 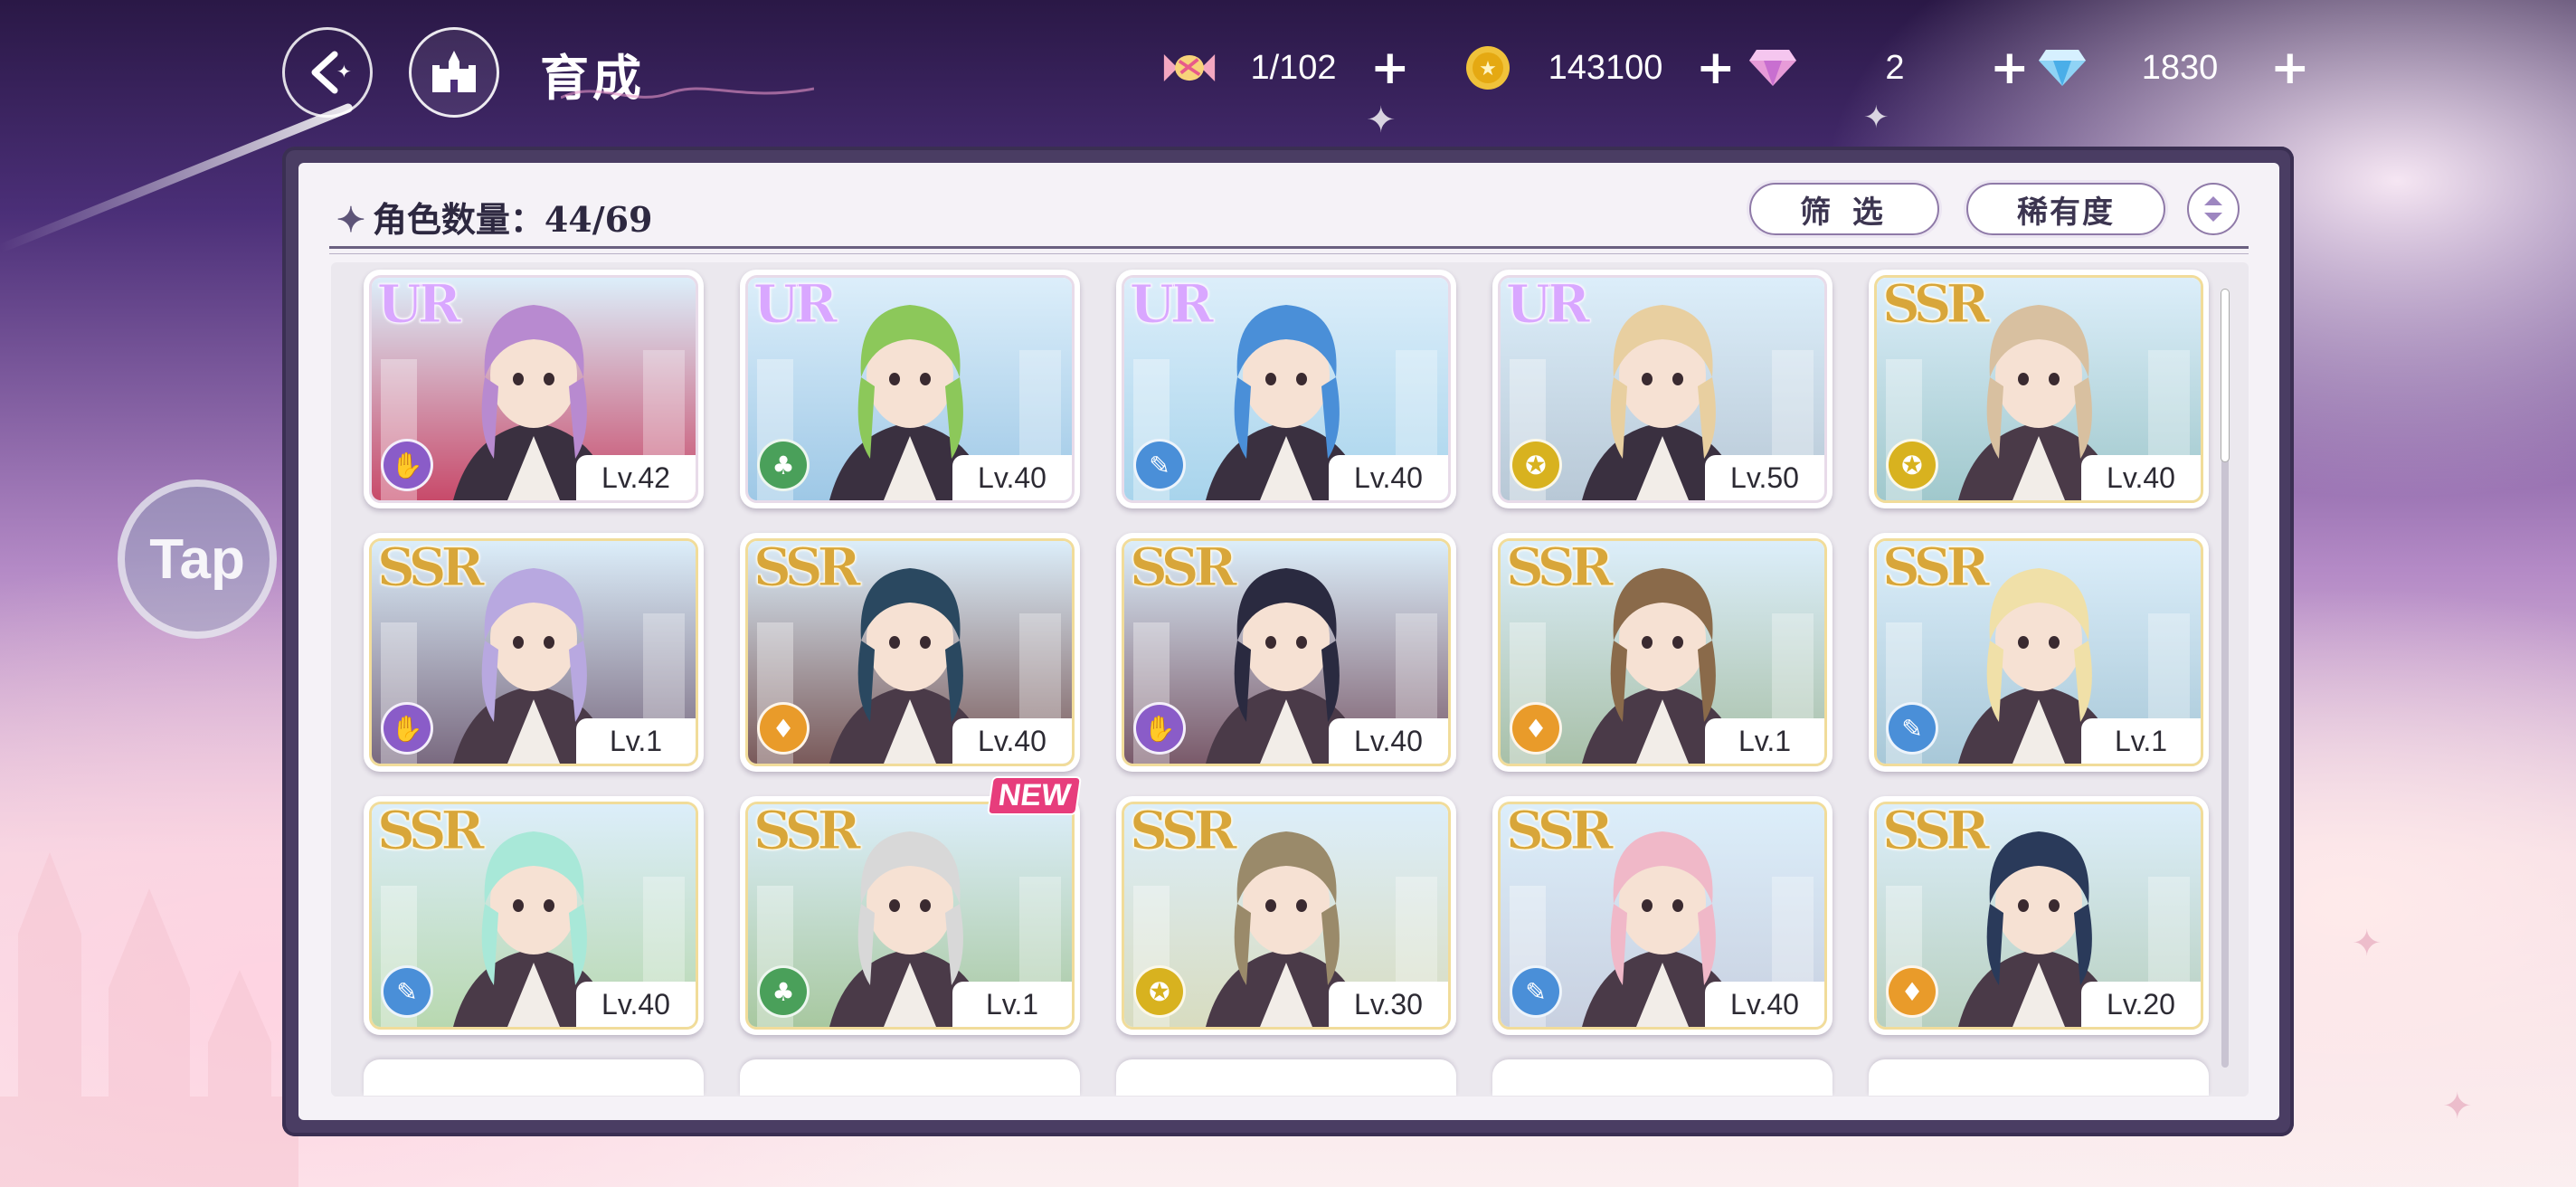 What do you see at coordinates (2225, 679) in the screenshot?
I see `scrollbar` at bounding box center [2225, 679].